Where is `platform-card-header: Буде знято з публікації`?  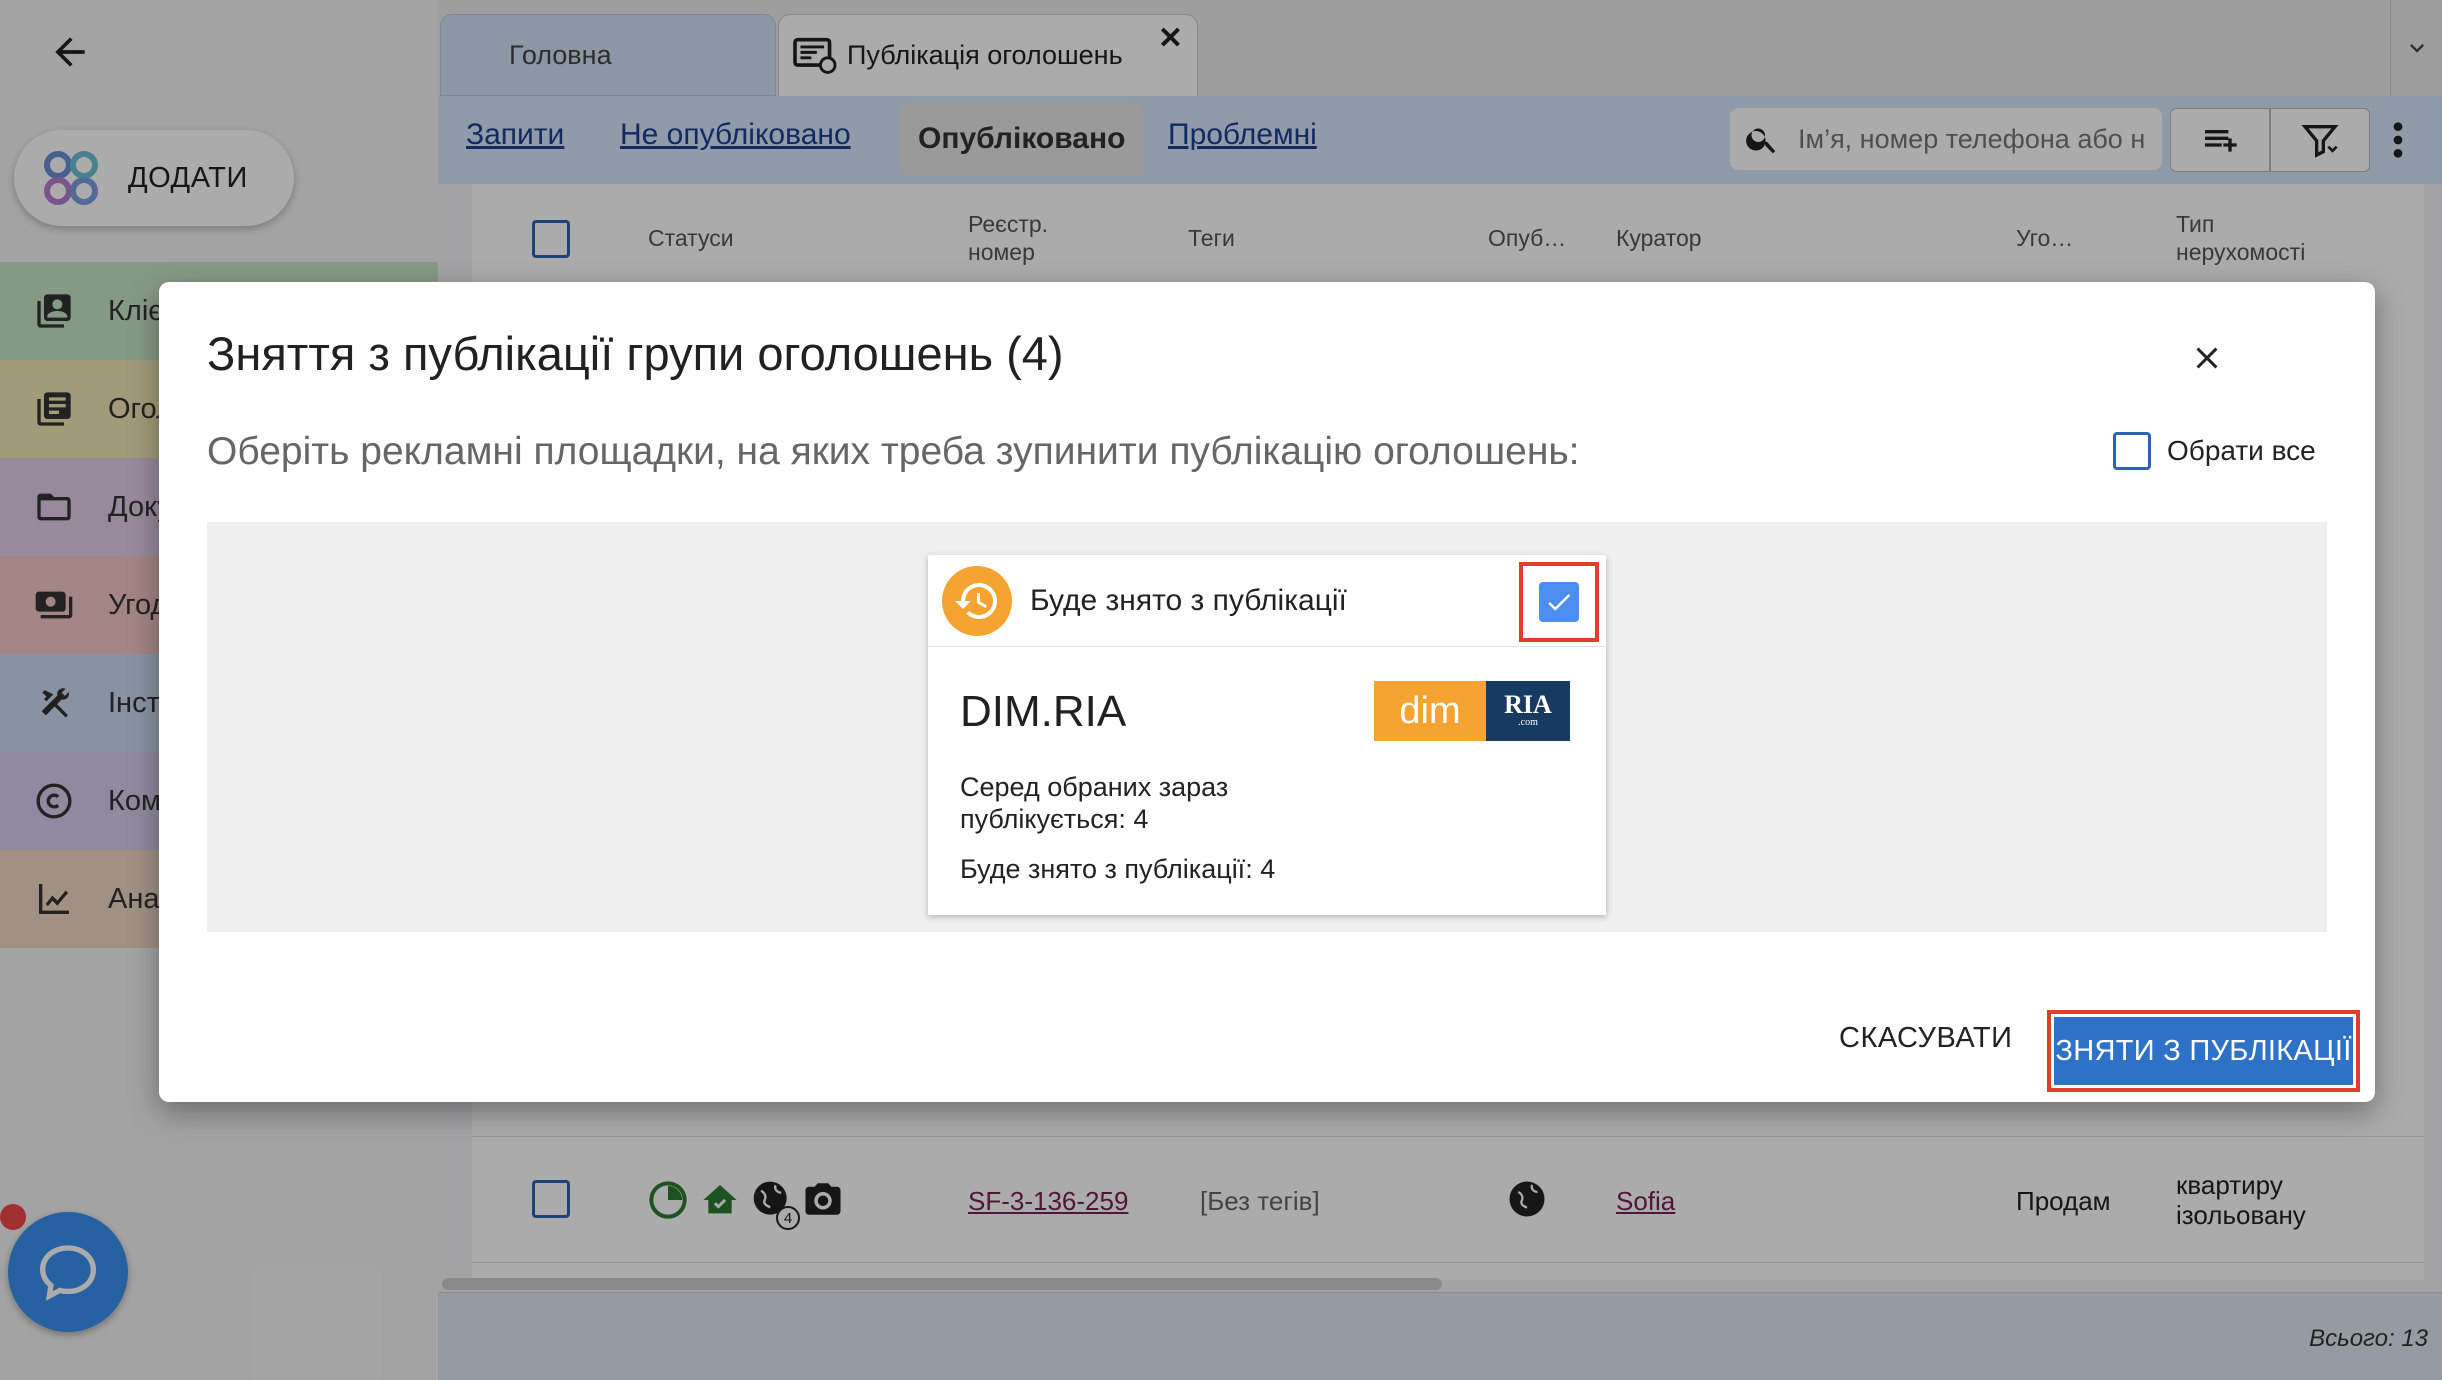
platform-card-header: Буде знято з публікації is located at coordinates (1267, 601).